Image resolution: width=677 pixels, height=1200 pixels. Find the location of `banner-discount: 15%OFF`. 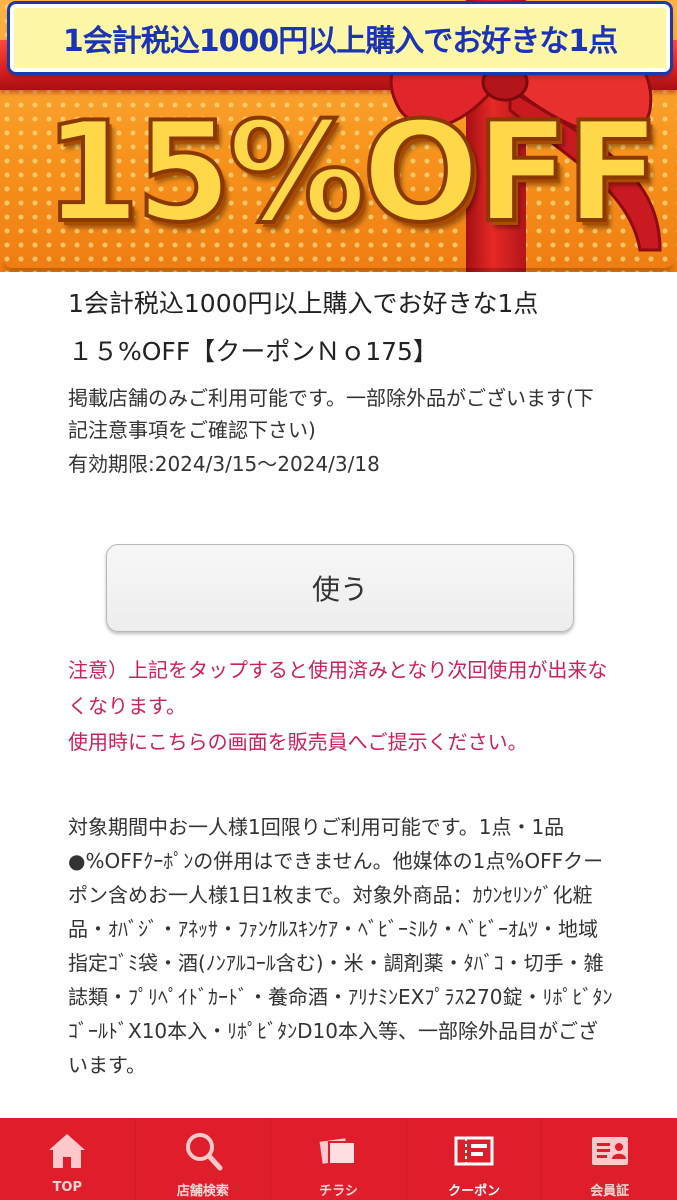

banner-discount: 15%OFF is located at coordinates (352, 172).